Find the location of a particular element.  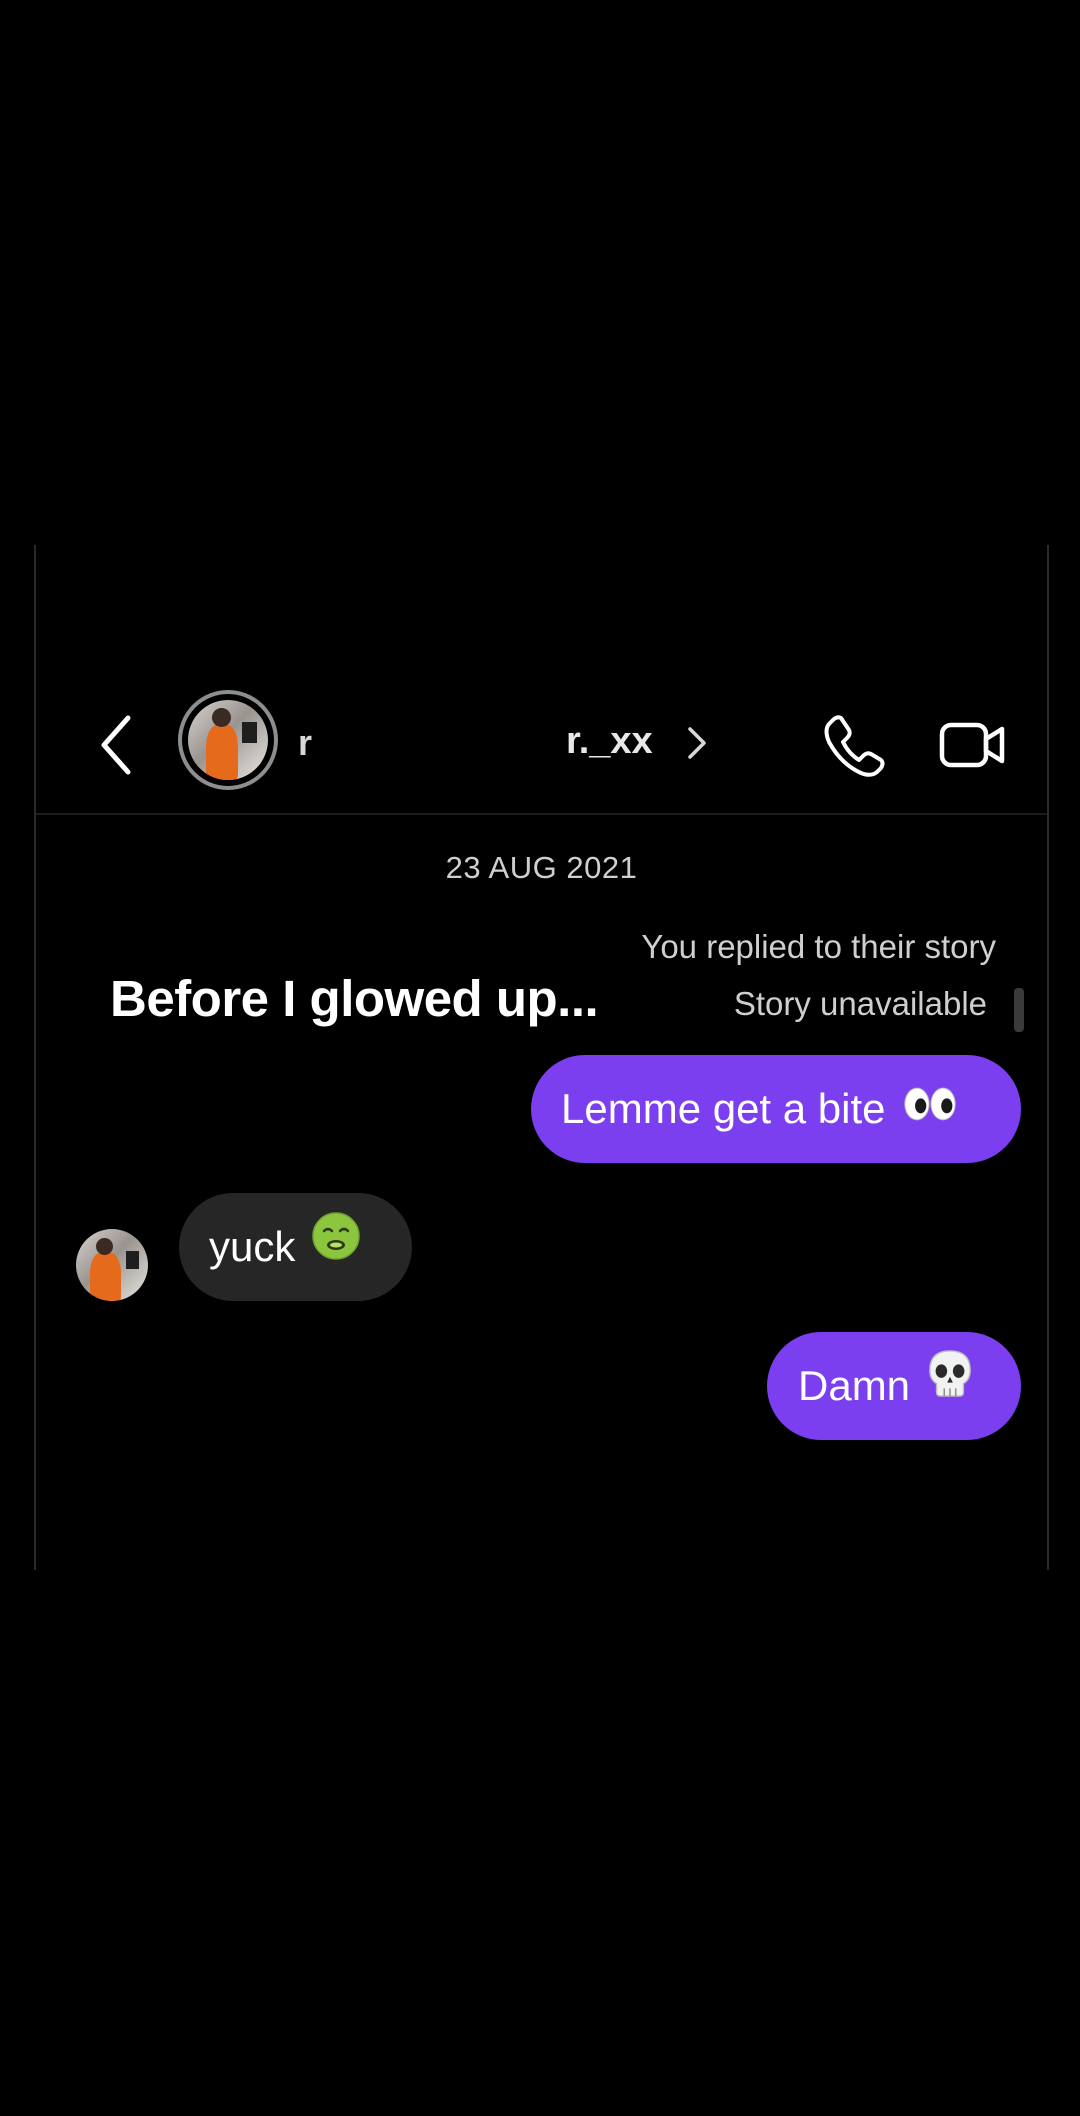

profile-avatar is located at coordinates (228, 740).